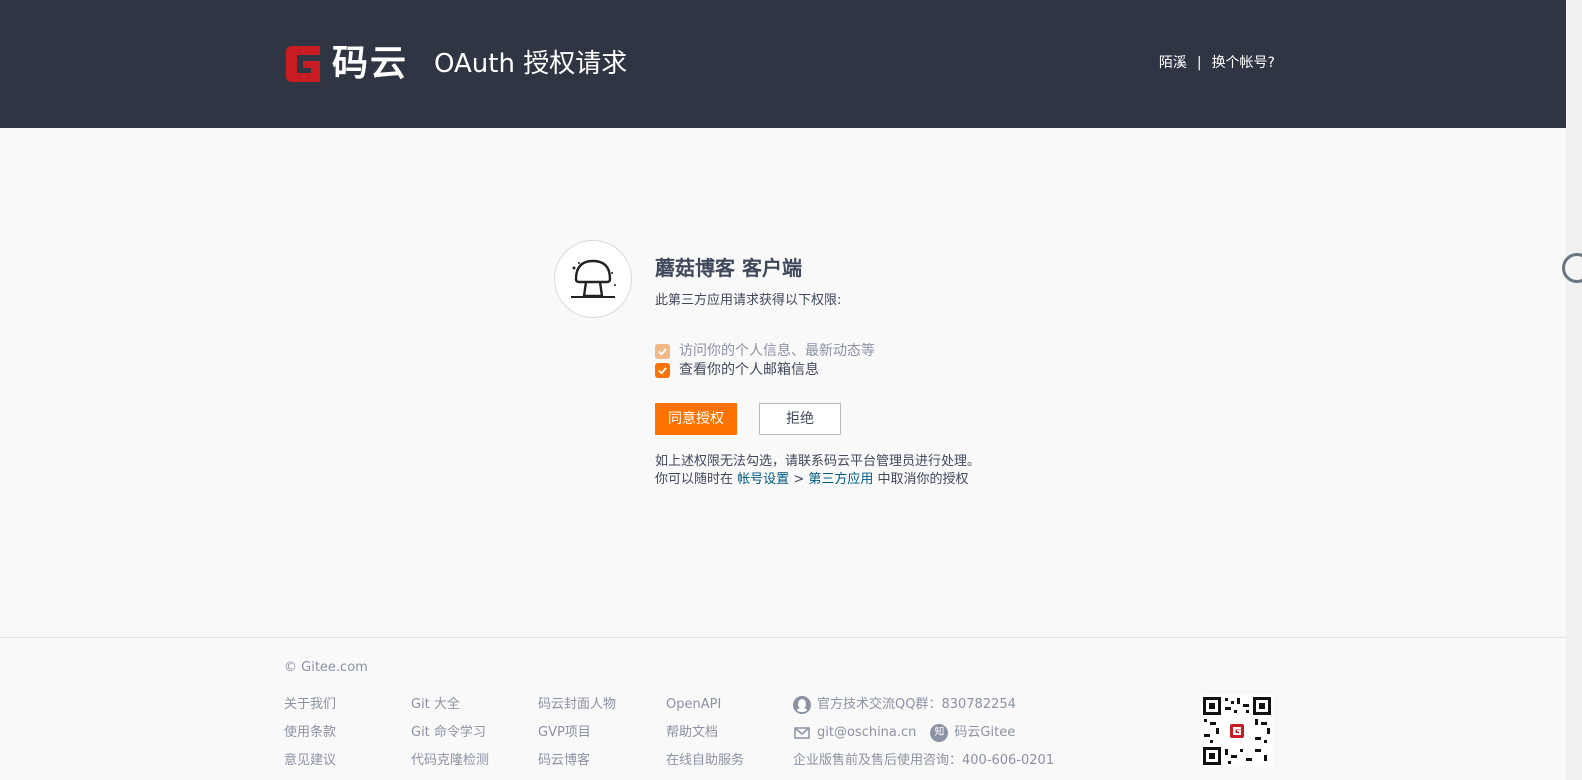 The width and height of the screenshot is (1582, 780). I want to click on mushroom-icon, so click(593, 278).